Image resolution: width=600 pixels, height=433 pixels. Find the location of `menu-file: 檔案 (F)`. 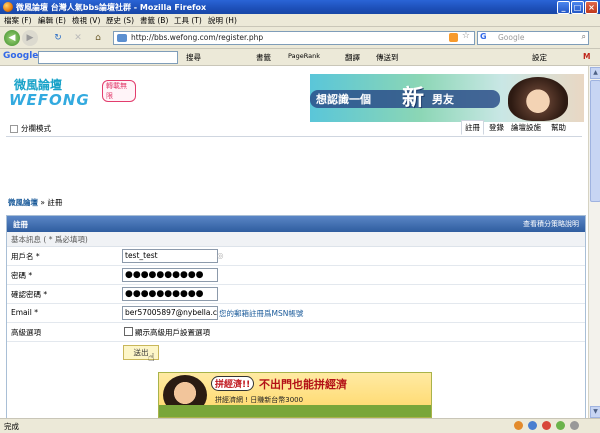

menu-file: 檔案 (F) is located at coordinates (18, 20).